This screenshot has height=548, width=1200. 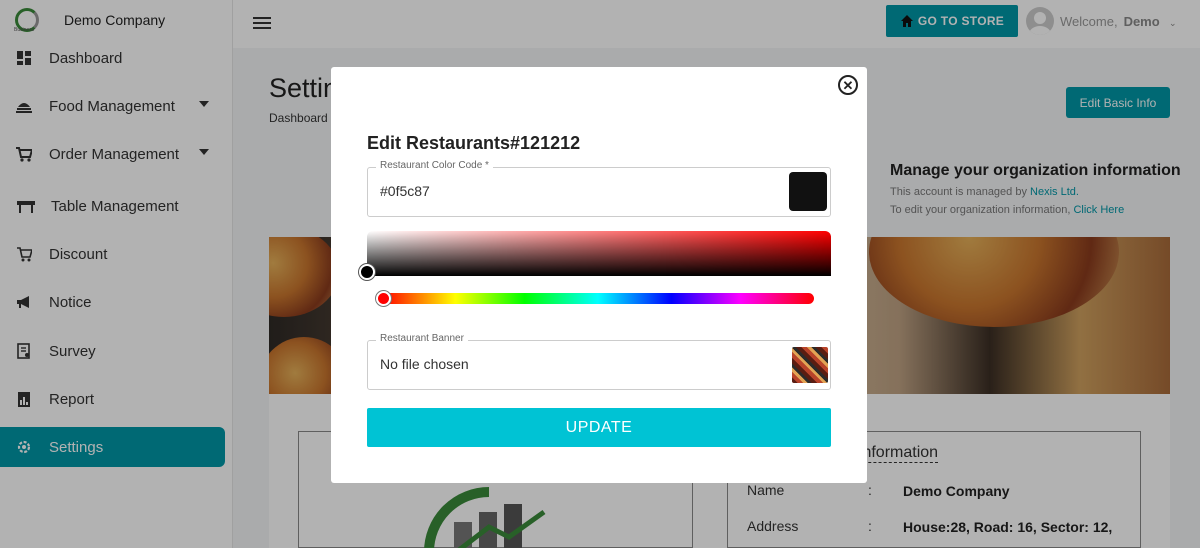 I want to click on saturation-handle, so click(x=367, y=272).